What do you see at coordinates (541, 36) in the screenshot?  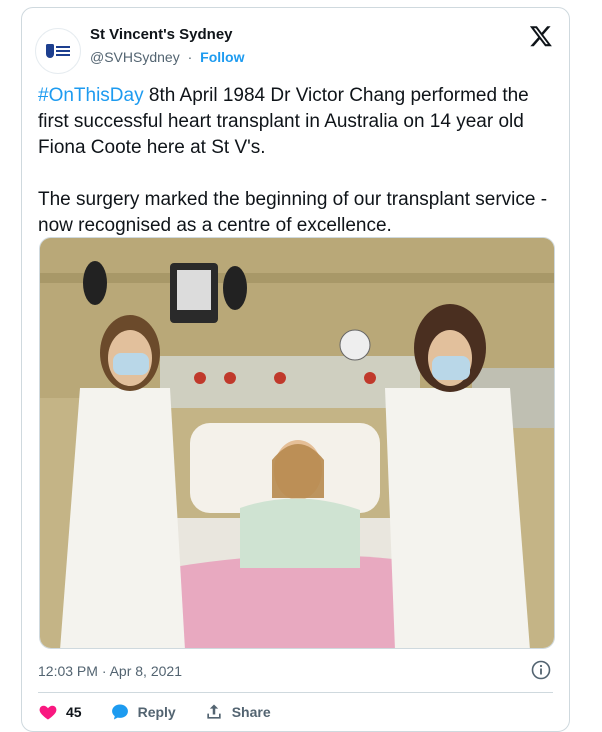 I see `x-logo-icon` at bounding box center [541, 36].